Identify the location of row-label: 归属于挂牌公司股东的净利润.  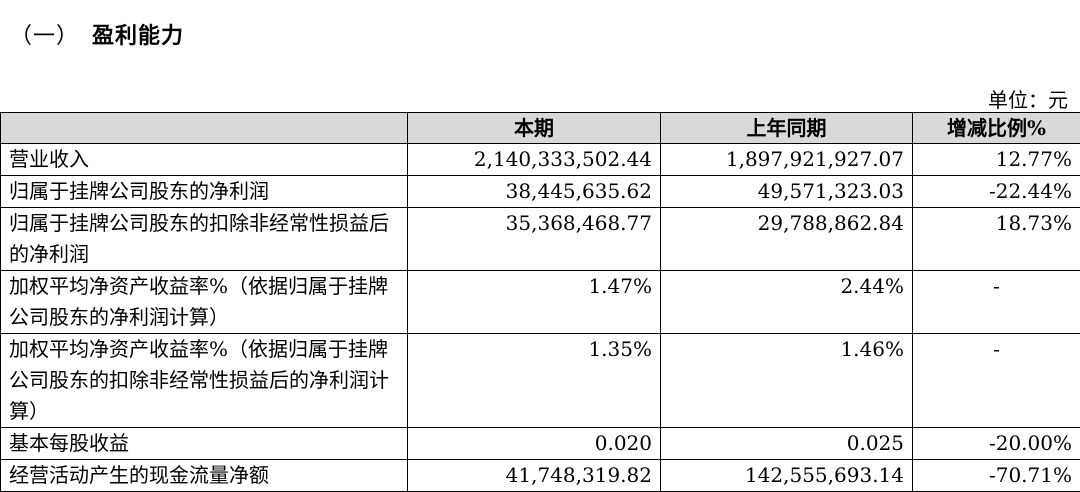
(204, 192).